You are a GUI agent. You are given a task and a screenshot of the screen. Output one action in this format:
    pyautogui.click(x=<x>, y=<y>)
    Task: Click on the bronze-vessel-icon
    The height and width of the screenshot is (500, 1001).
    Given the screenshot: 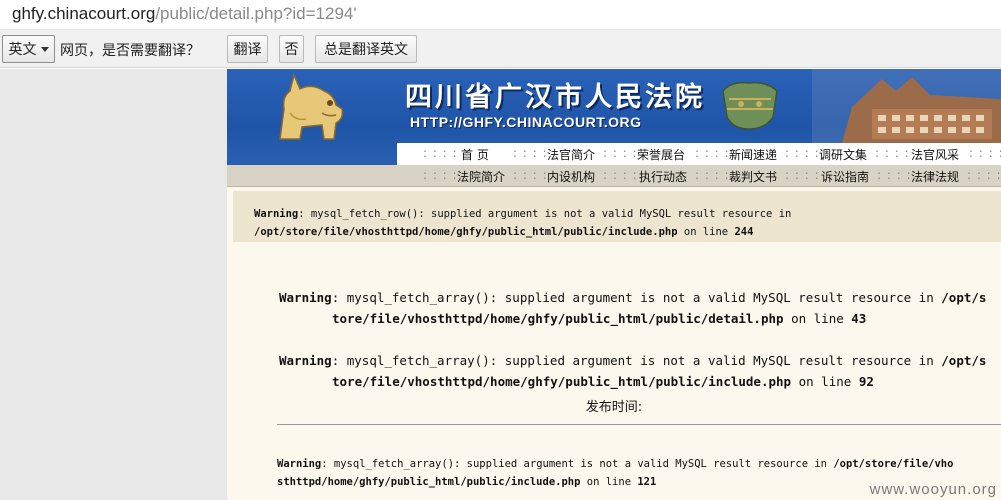 What is the action you would take?
    pyautogui.click(x=750, y=105)
    